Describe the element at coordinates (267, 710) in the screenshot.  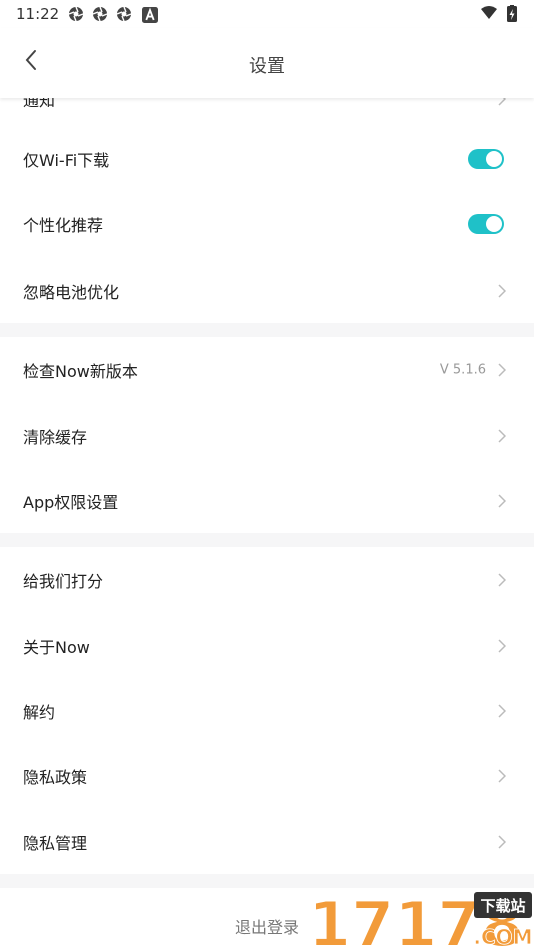
I see `settings-row-cancel-contract: 解约` at that location.